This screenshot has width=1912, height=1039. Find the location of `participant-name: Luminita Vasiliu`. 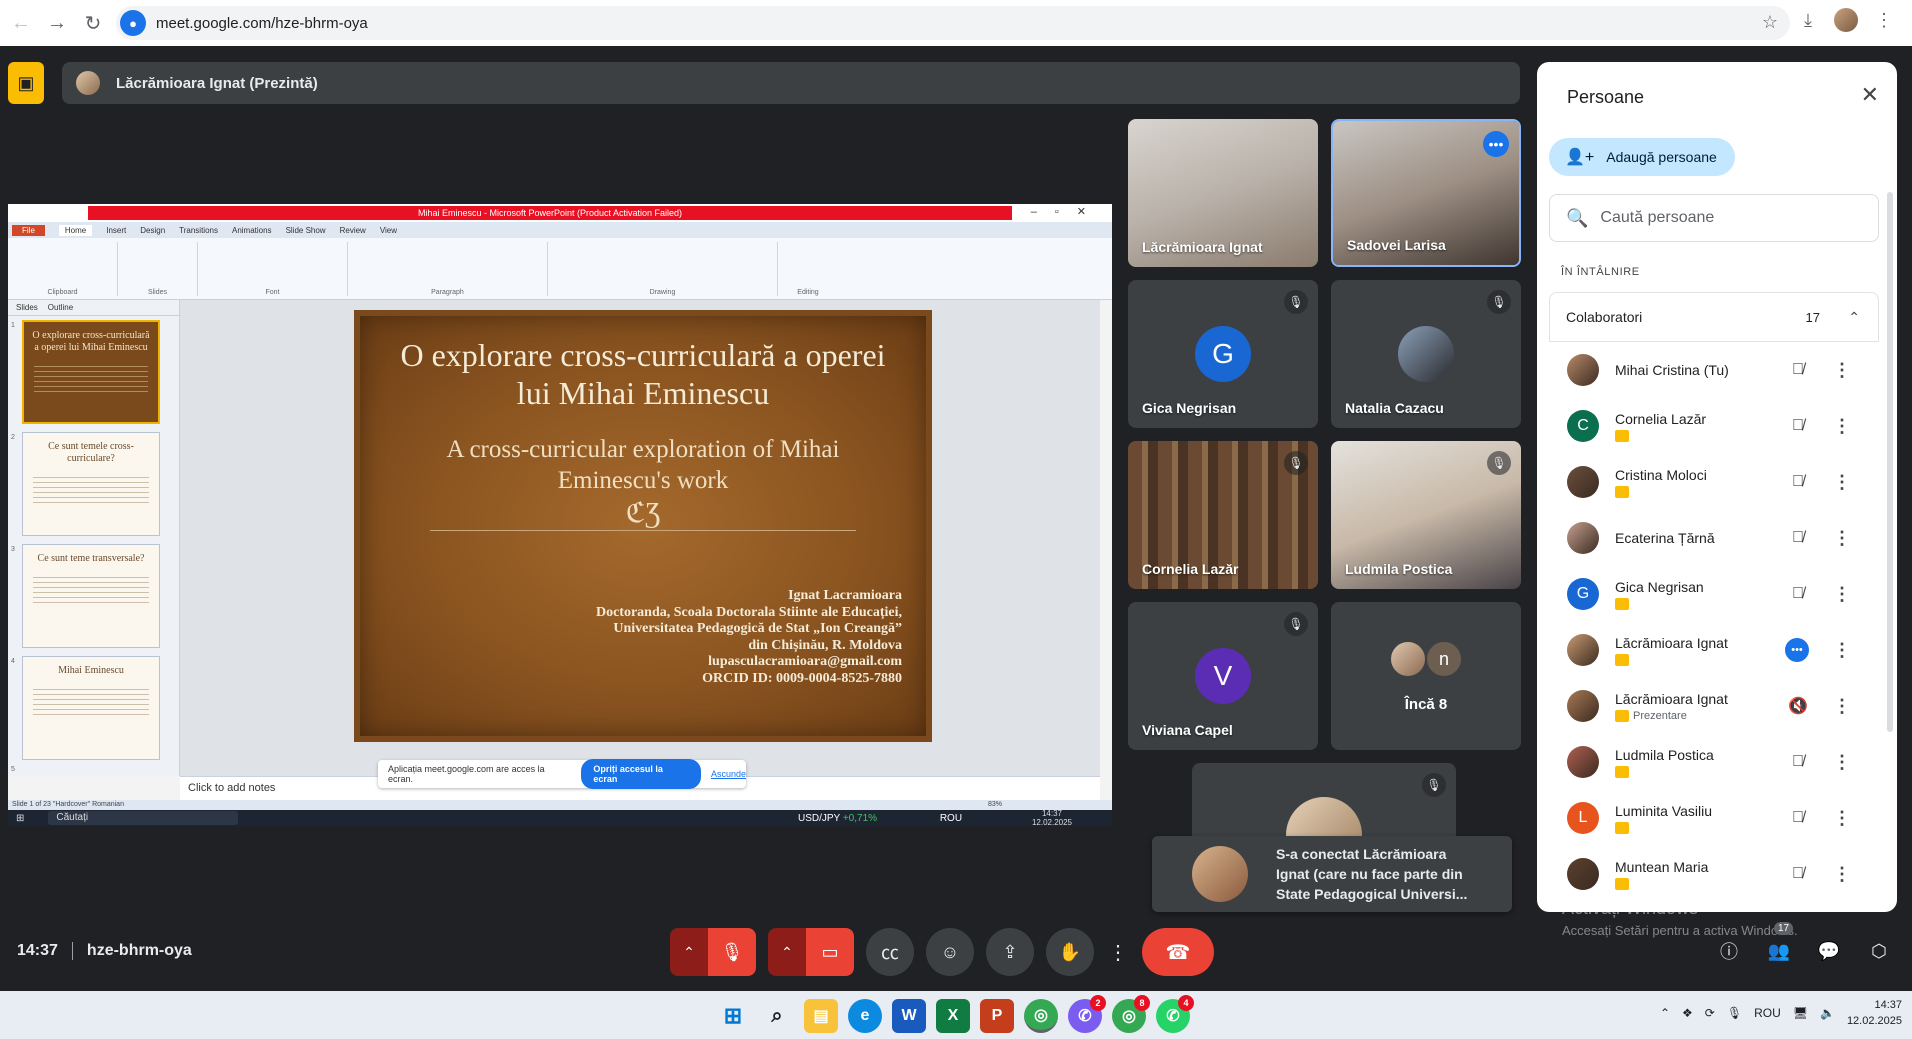

participant-name: Luminita Vasiliu is located at coordinates (1664, 810).